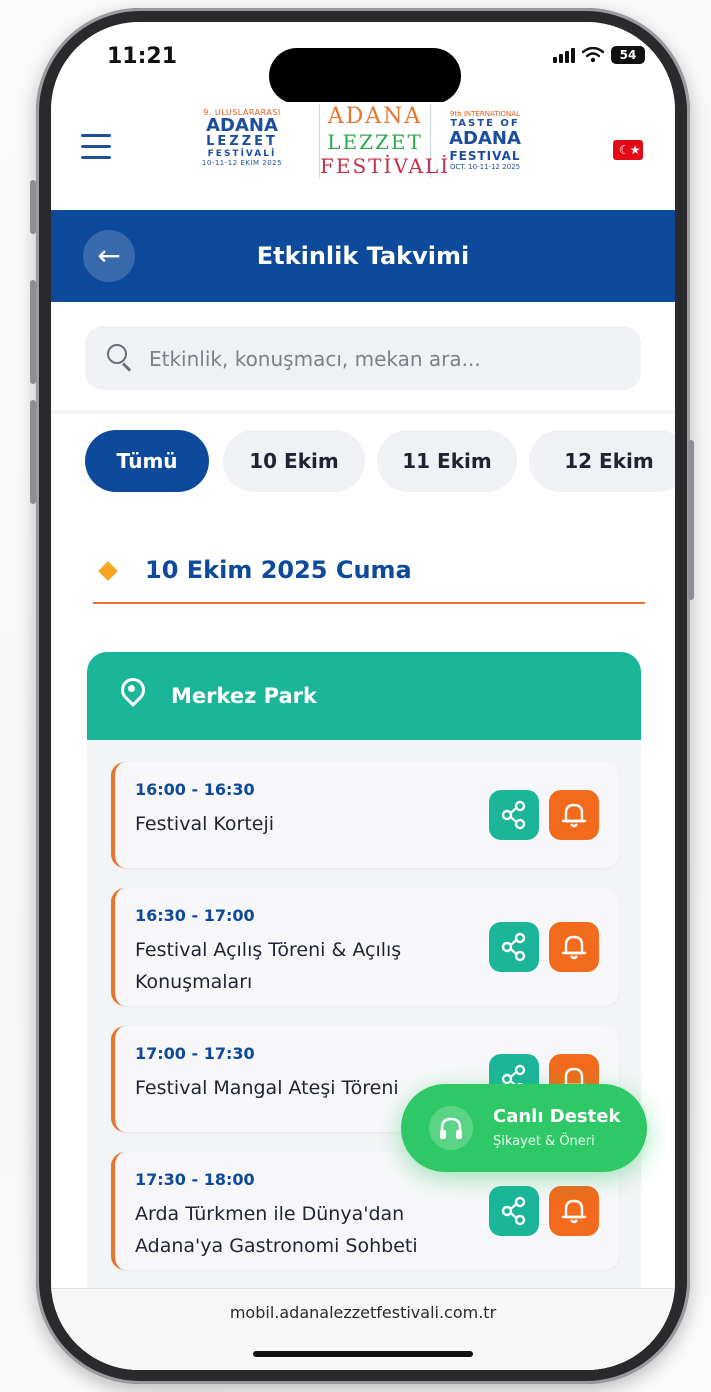 This screenshot has width=711, height=1392. What do you see at coordinates (242, 125) in the screenshot?
I see `logo-left-big: ADANA` at bounding box center [242, 125].